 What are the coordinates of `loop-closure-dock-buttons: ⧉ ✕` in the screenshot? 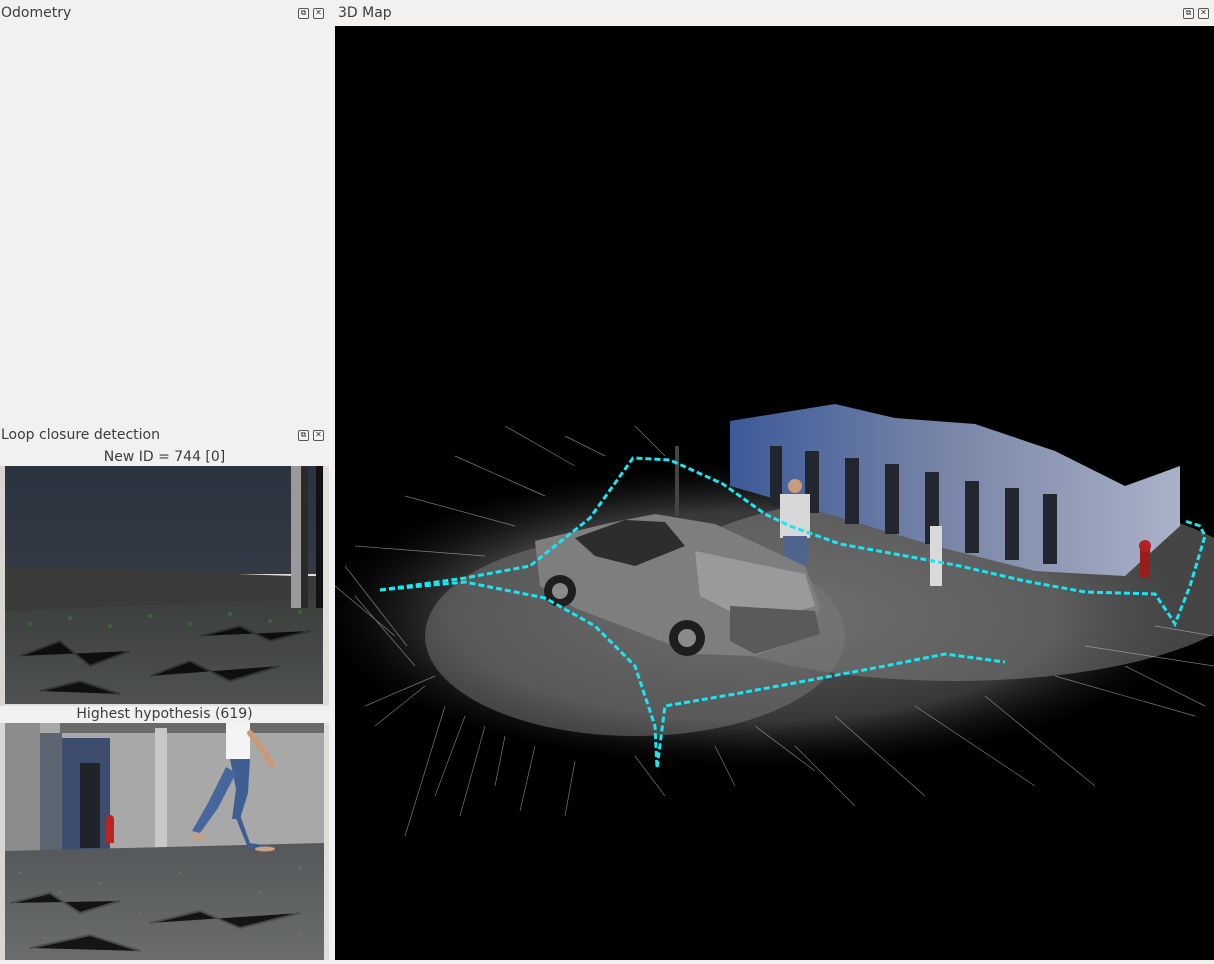 It's located at (311, 435).